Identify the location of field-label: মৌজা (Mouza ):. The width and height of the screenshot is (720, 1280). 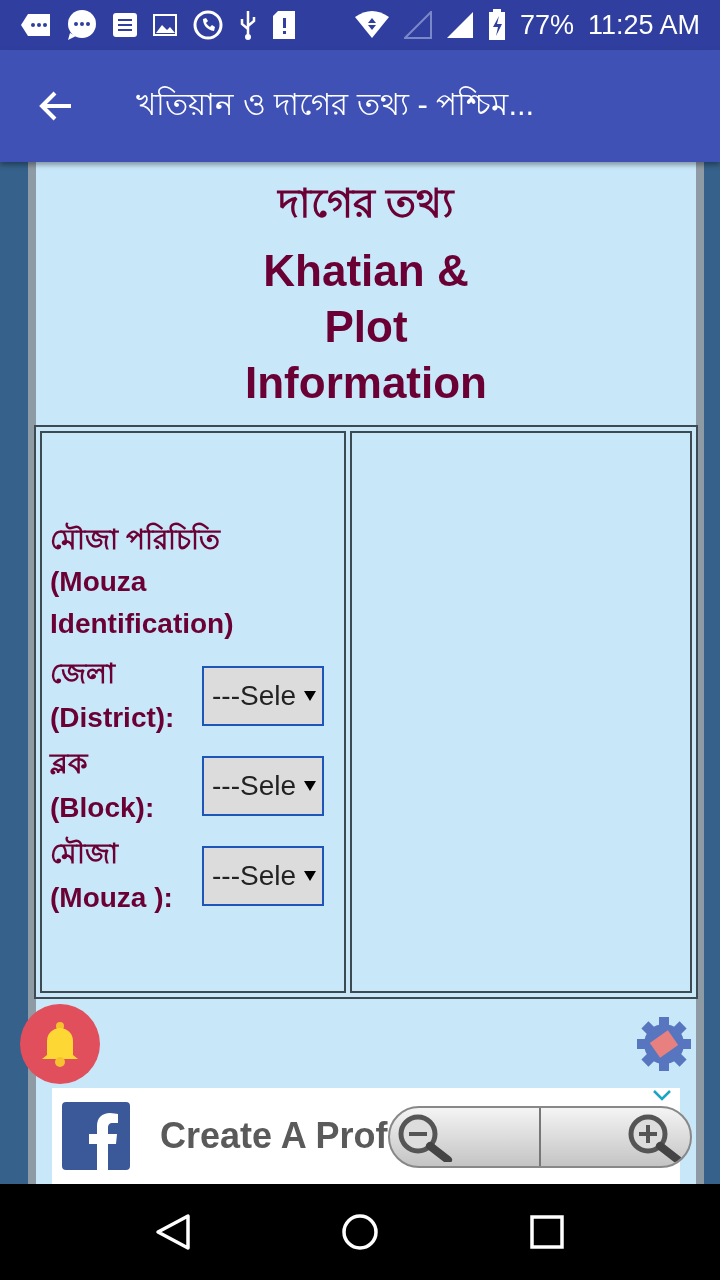
(112, 875).